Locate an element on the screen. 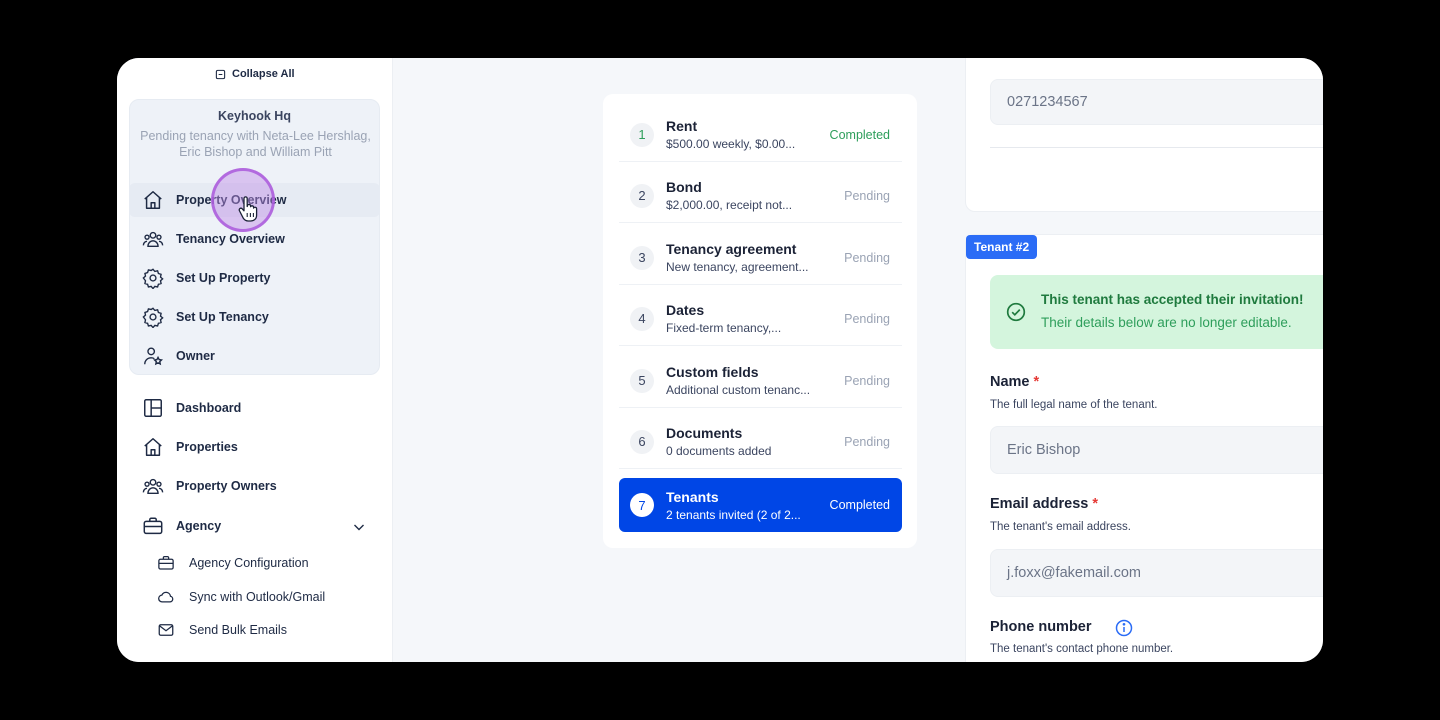 This screenshot has width=1440, height=720. tenant-badge: Tenant #2 is located at coordinates (1002, 247).